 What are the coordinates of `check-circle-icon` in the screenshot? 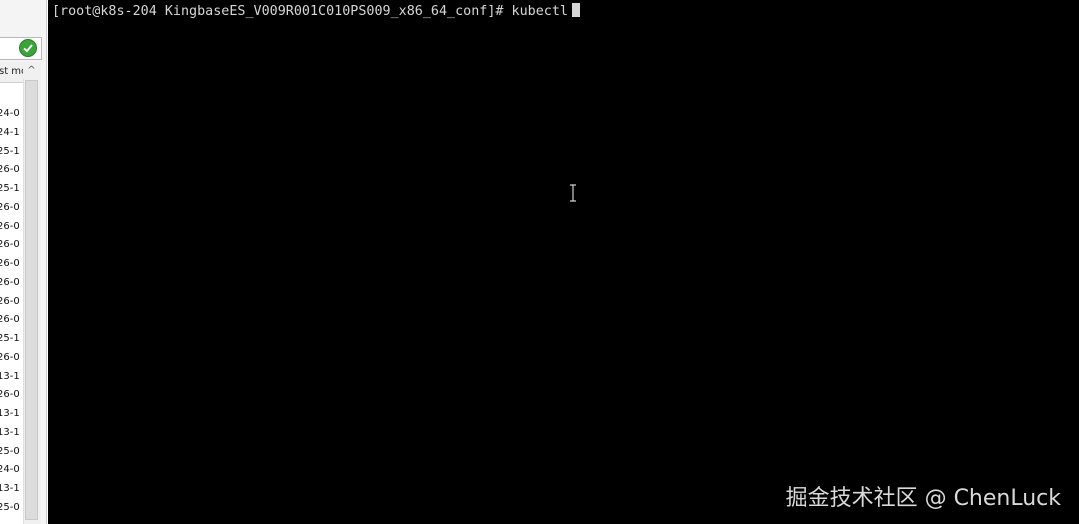 It's located at (28, 48).